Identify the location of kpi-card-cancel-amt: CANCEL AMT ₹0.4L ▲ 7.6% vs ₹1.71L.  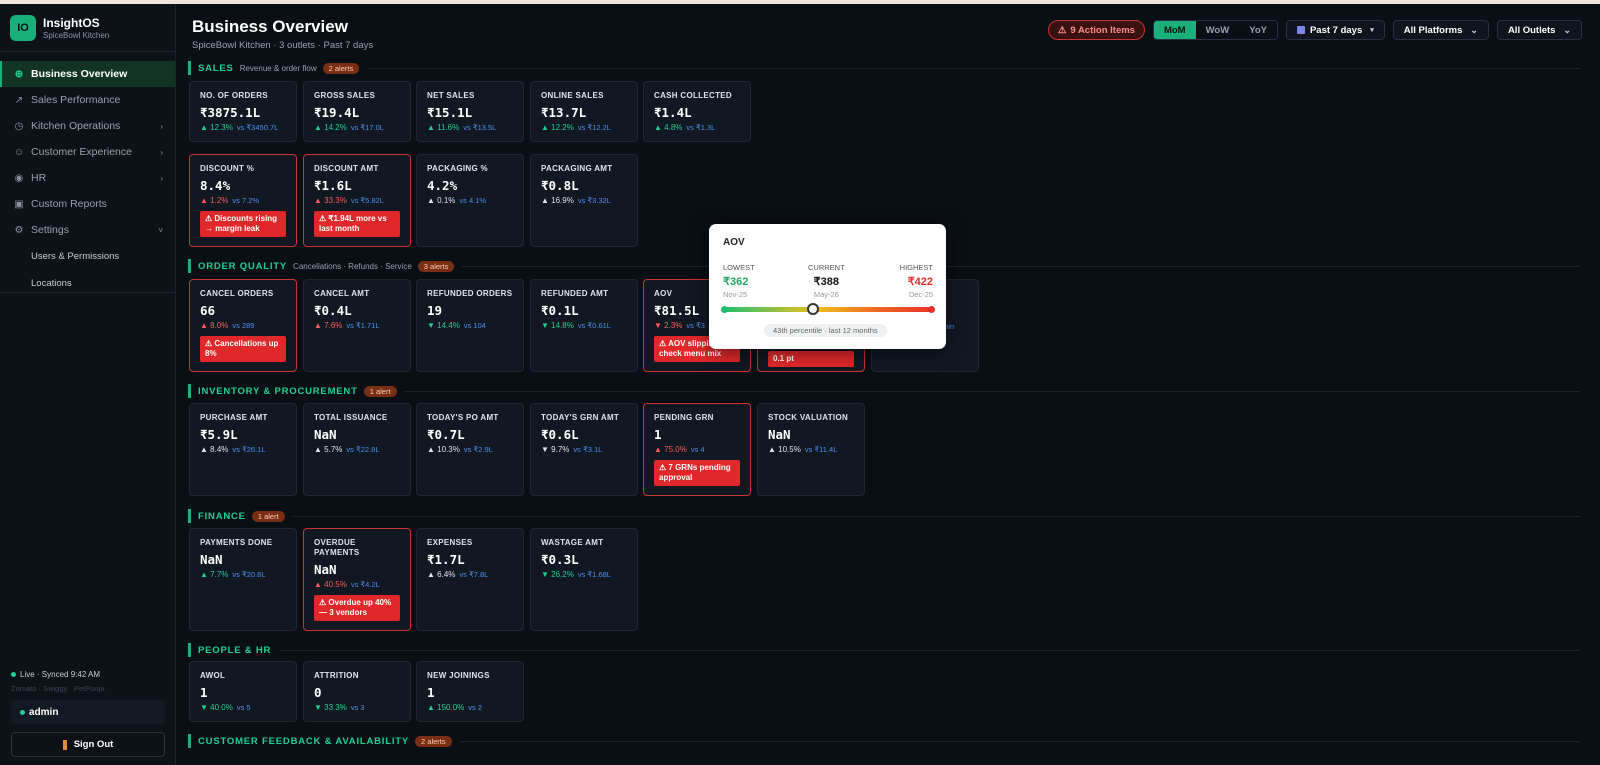
(357, 325).